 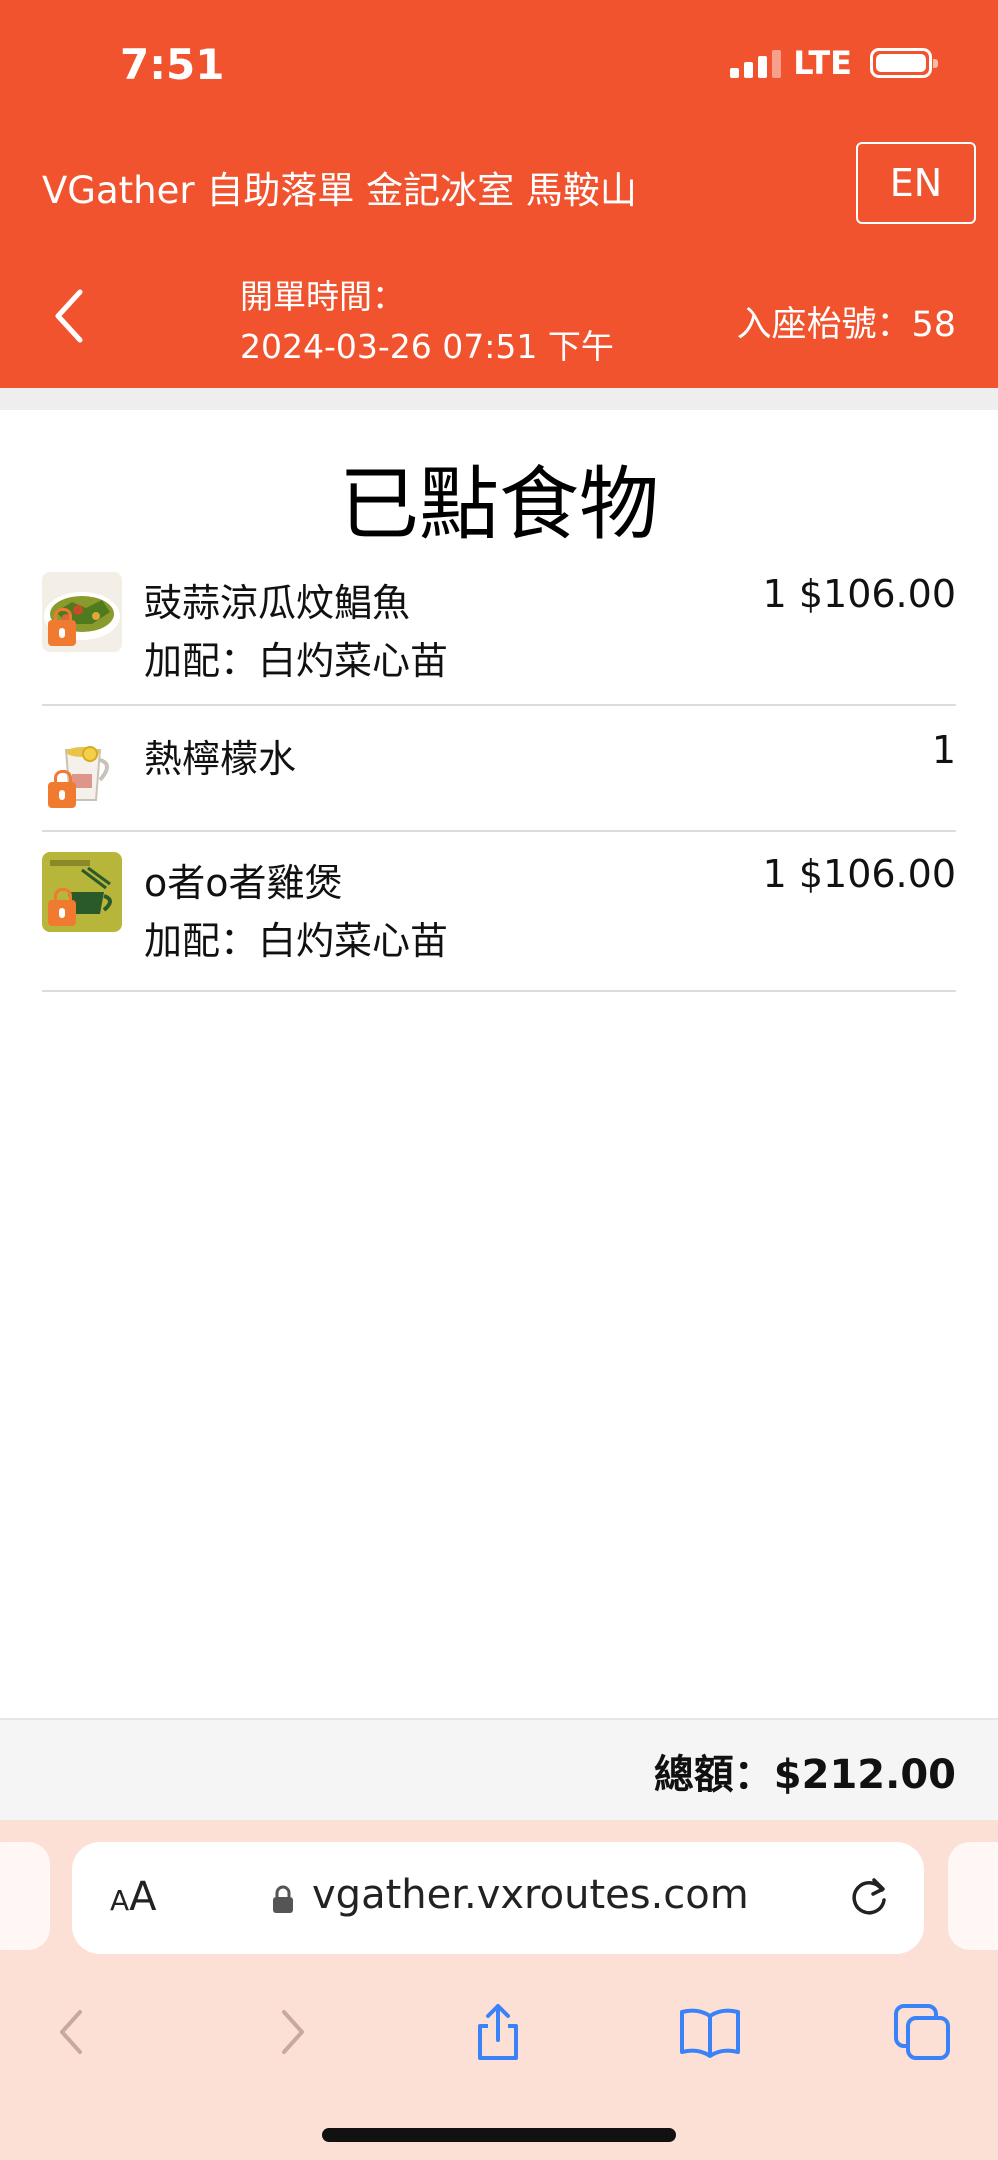 I want to click on forward-icon, so click(x=290, y=2032).